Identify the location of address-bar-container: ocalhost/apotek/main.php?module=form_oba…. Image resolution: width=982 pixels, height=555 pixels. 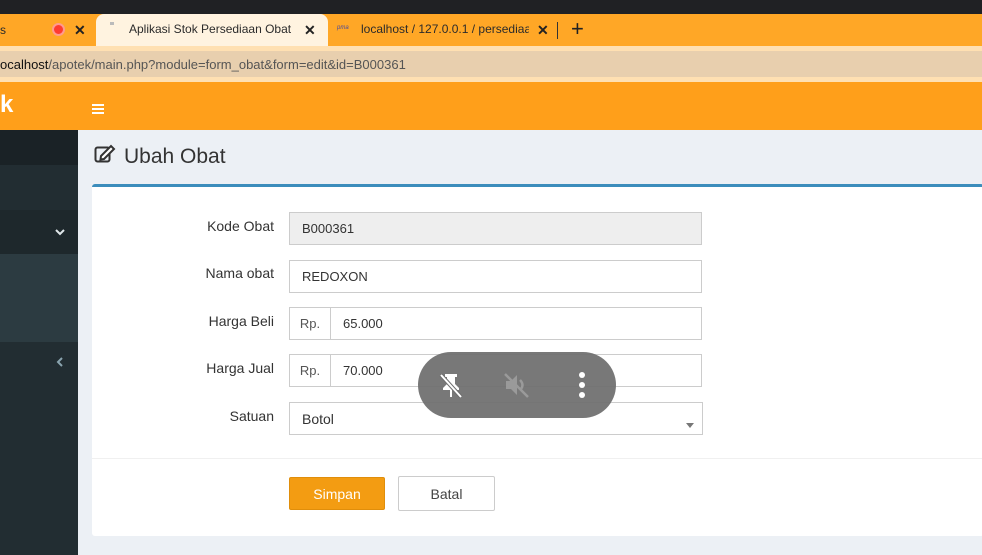
(491, 64).